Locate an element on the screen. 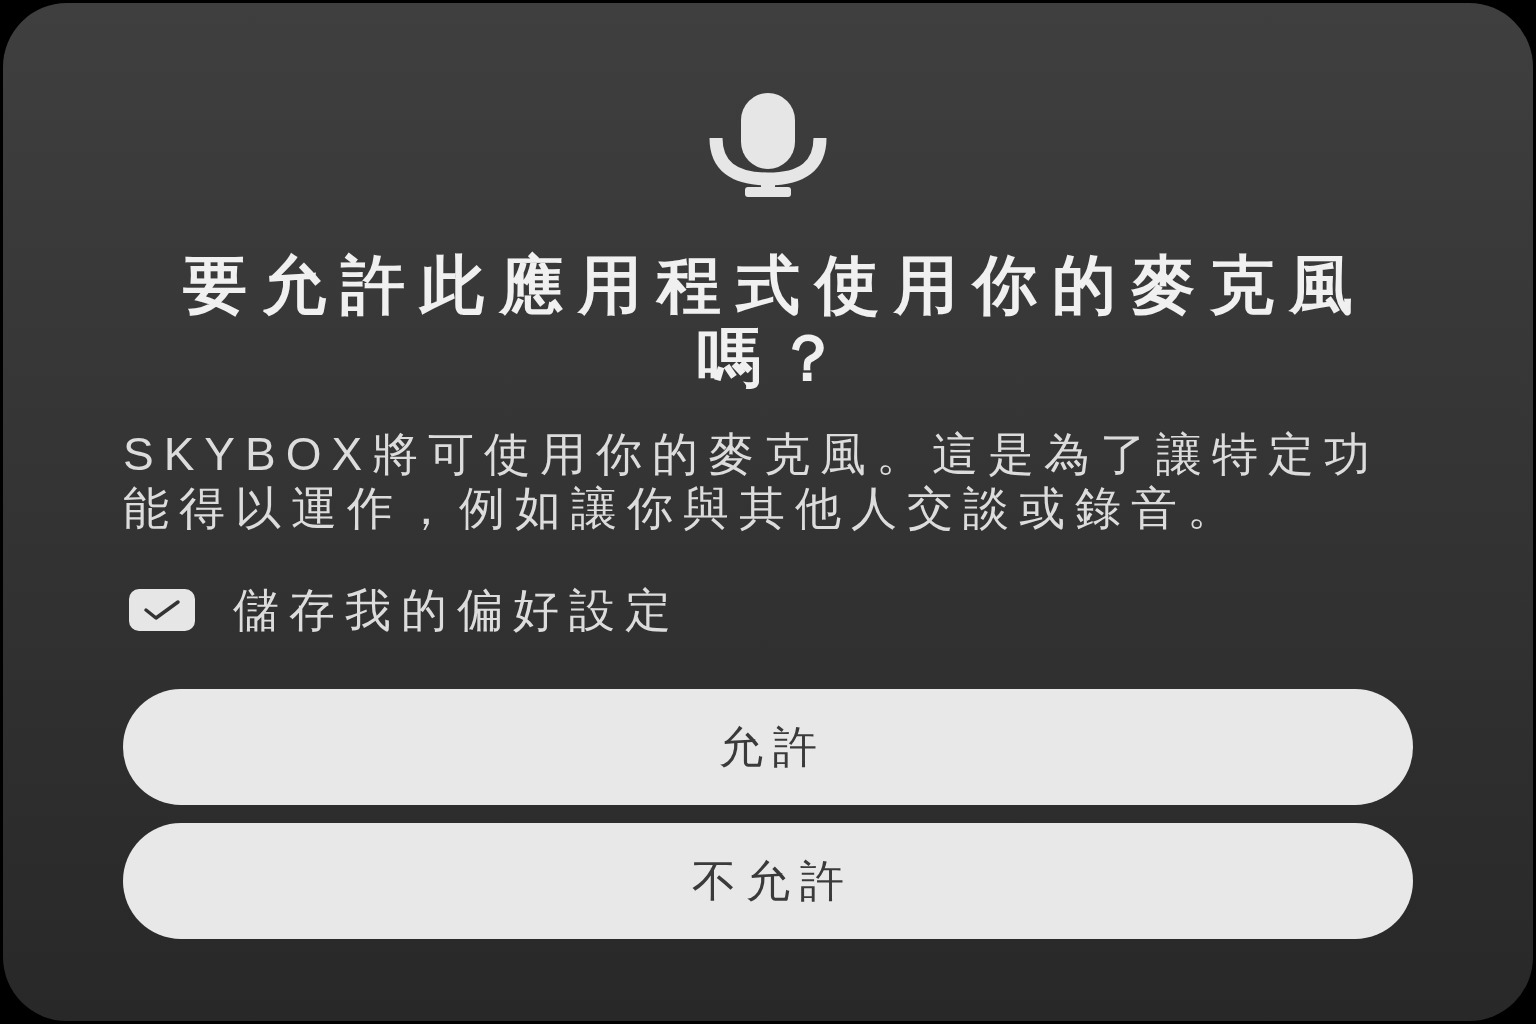  dialog-title: 要允許此應用程式使用你的麥克風嗎？ is located at coordinates (775, 322).